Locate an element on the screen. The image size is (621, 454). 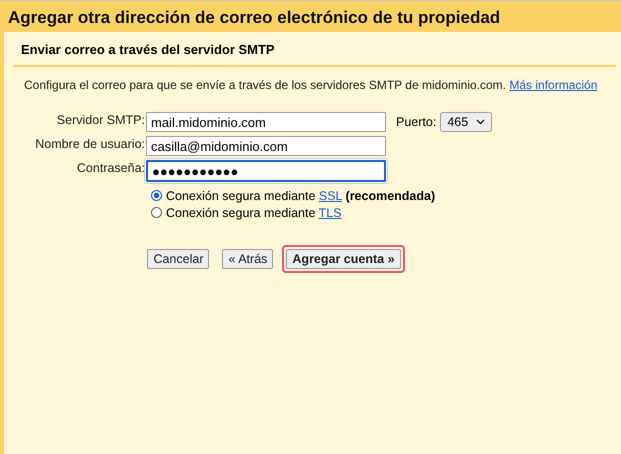
text-field: mail.midominio.com is located at coordinates (266, 122).